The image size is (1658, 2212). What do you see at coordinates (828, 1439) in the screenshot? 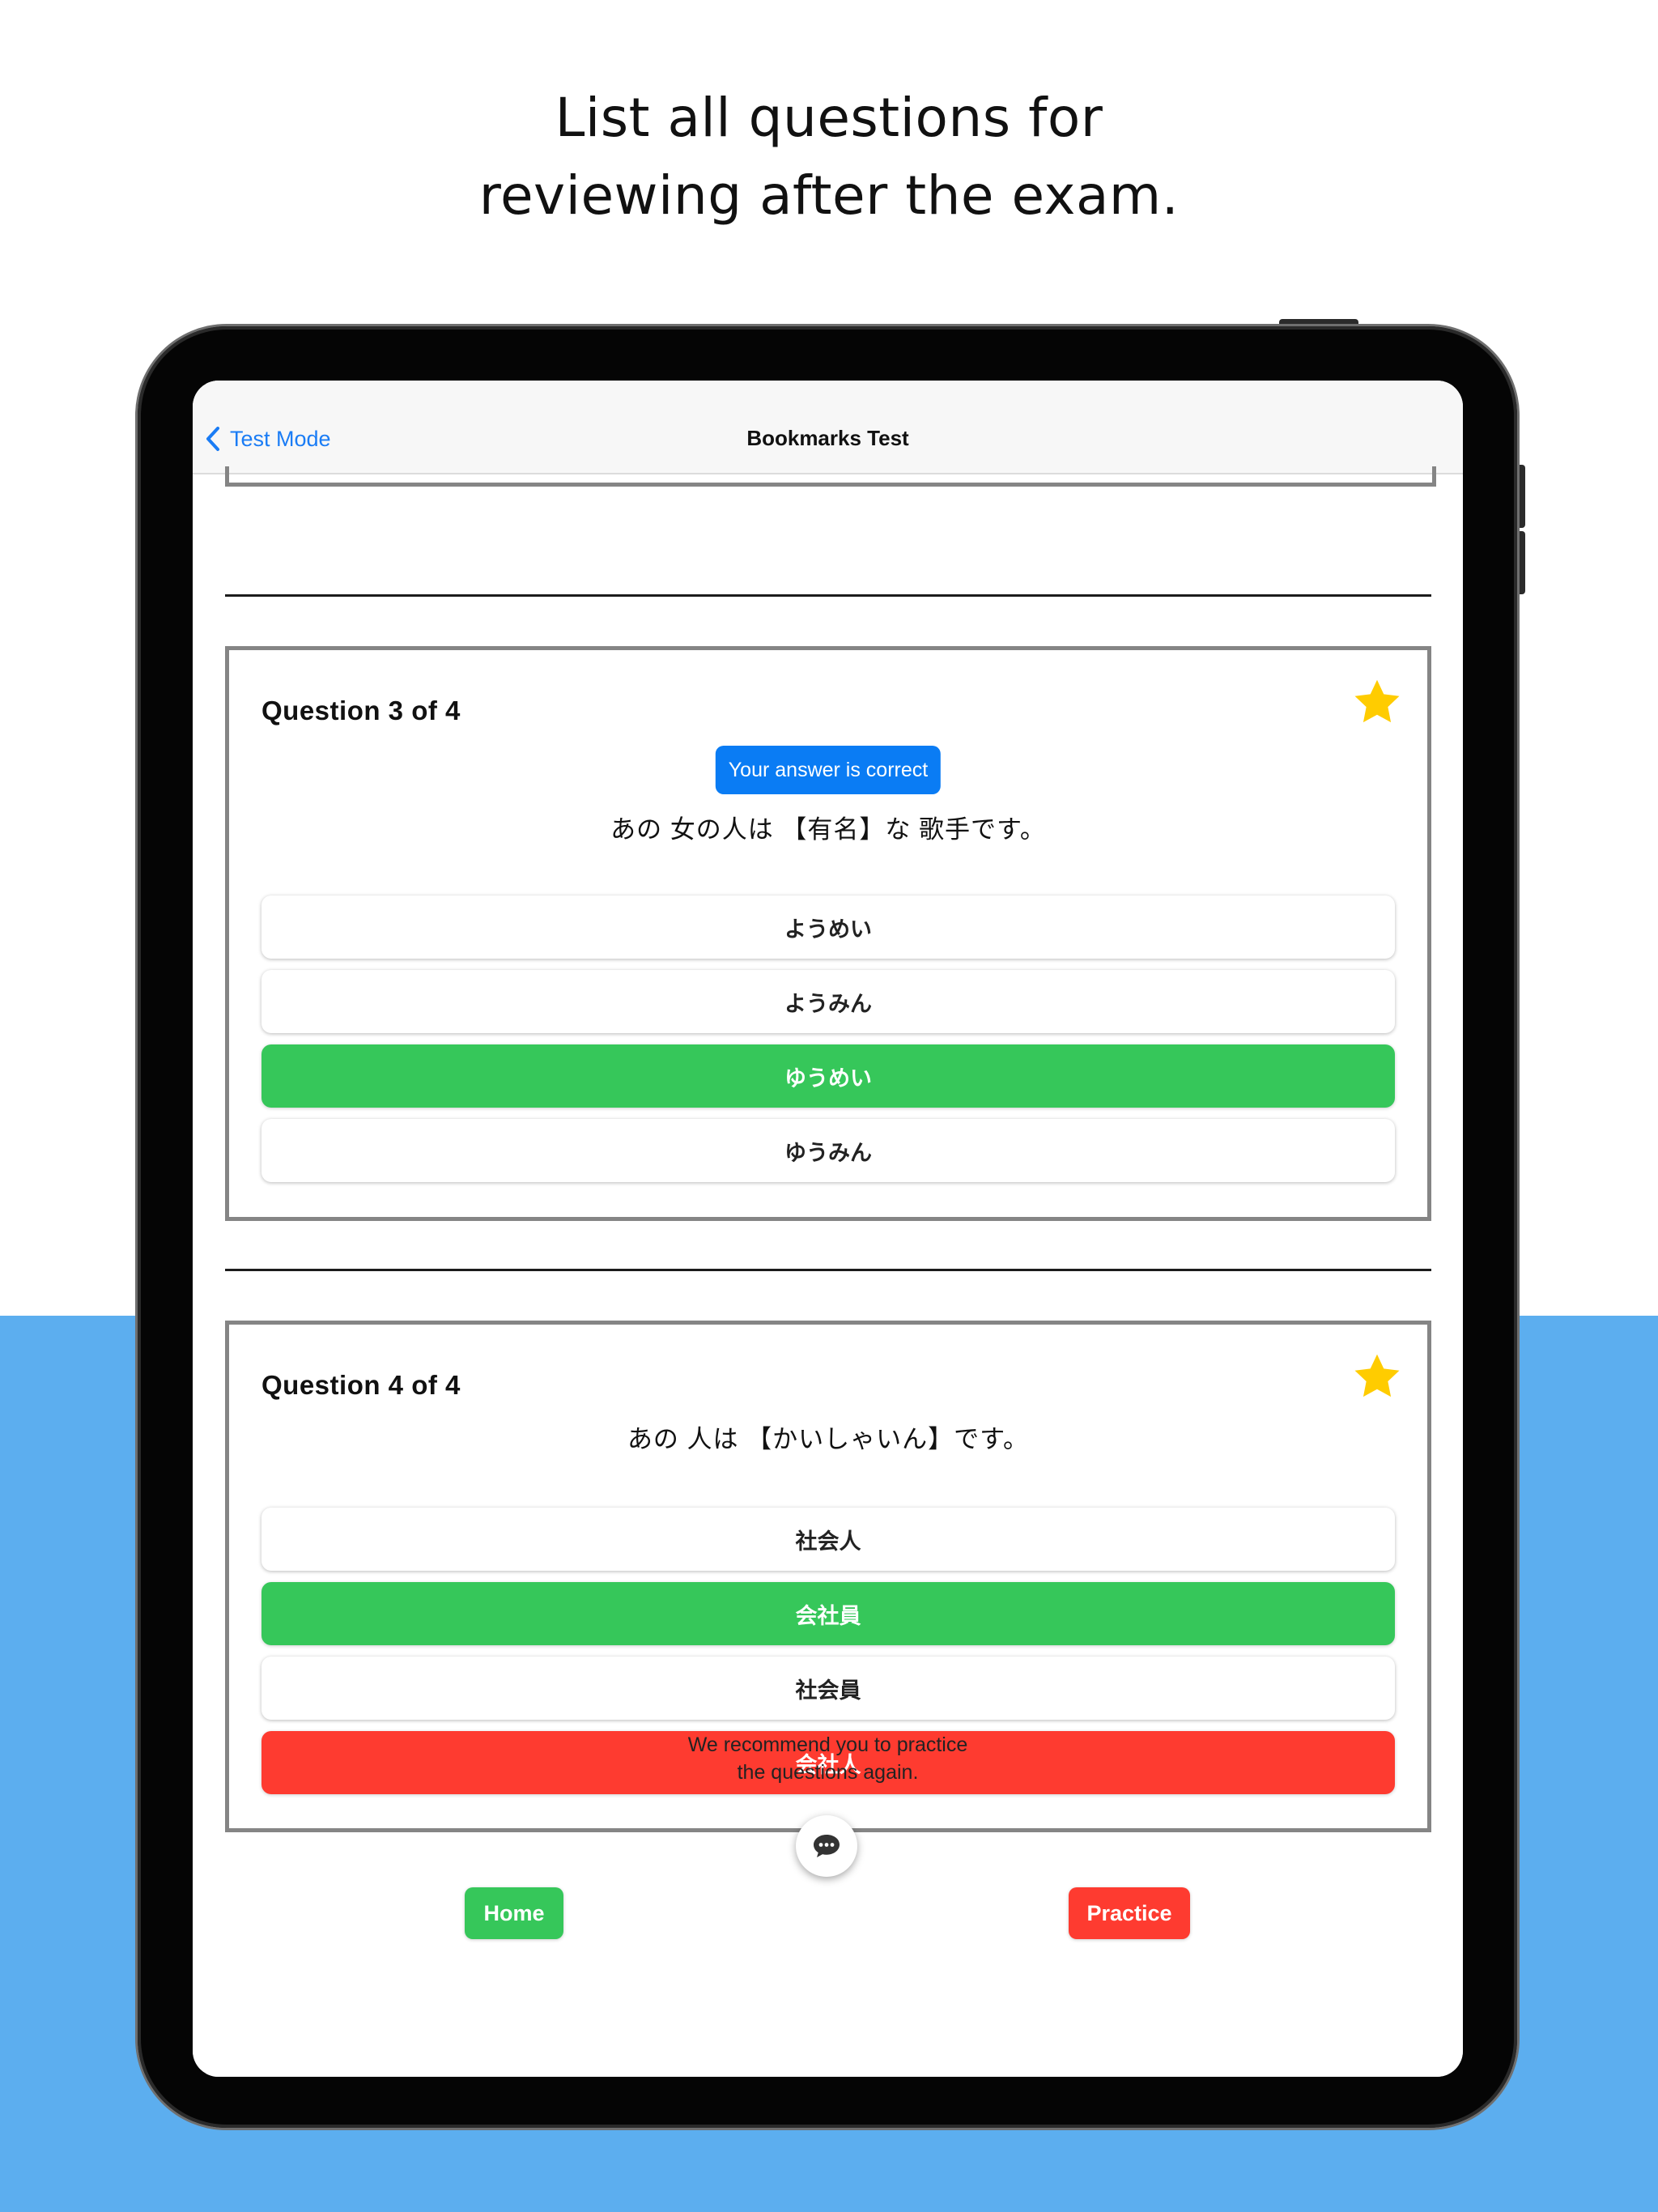
I see `question-text: あの 人は 【かいしゃいん】です。` at bounding box center [828, 1439].